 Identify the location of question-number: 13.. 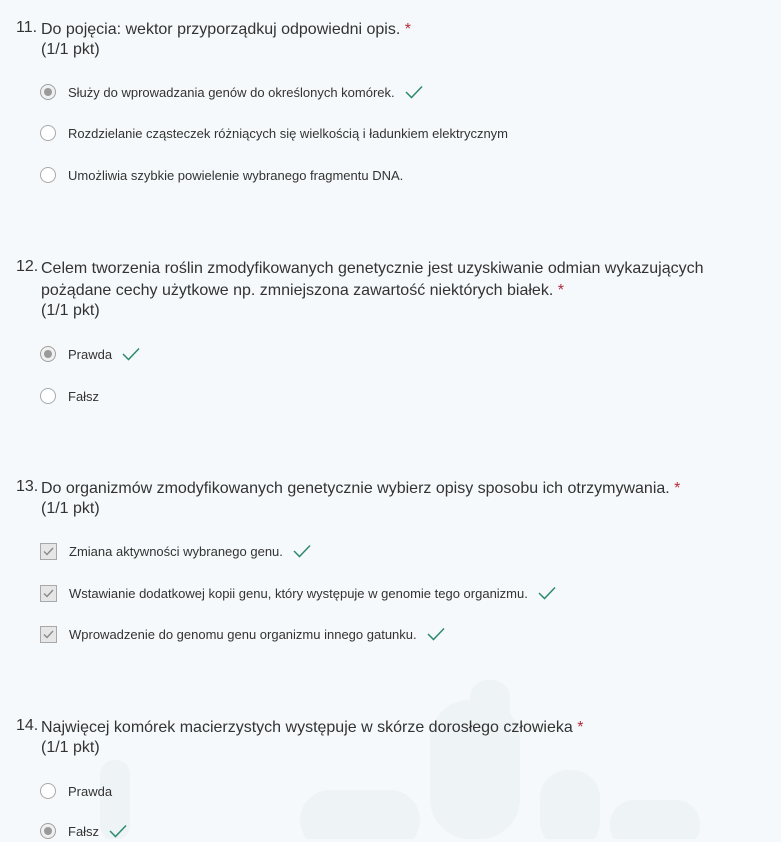
(27, 486).